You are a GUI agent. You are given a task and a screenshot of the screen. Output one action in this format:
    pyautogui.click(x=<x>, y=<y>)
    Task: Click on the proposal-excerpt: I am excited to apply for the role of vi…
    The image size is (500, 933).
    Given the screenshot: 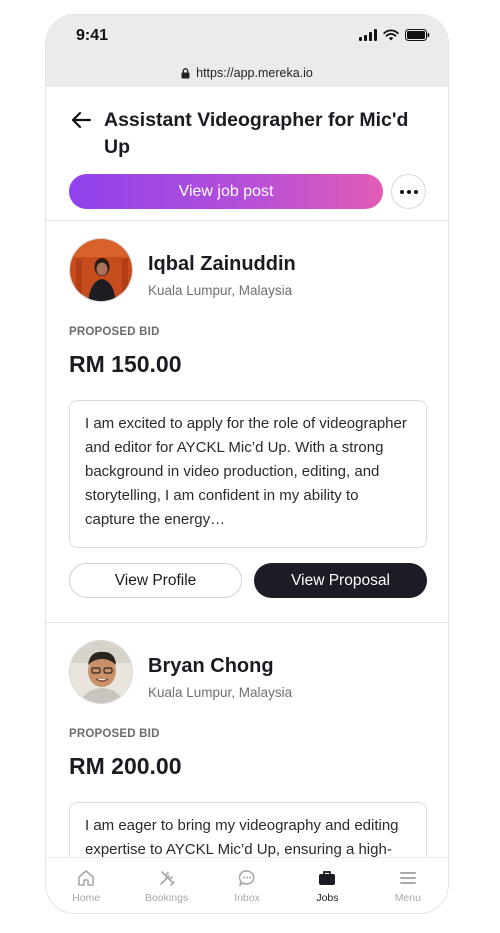 What is the action you would take?
    pyautogui.click(x=248, y=474)
    